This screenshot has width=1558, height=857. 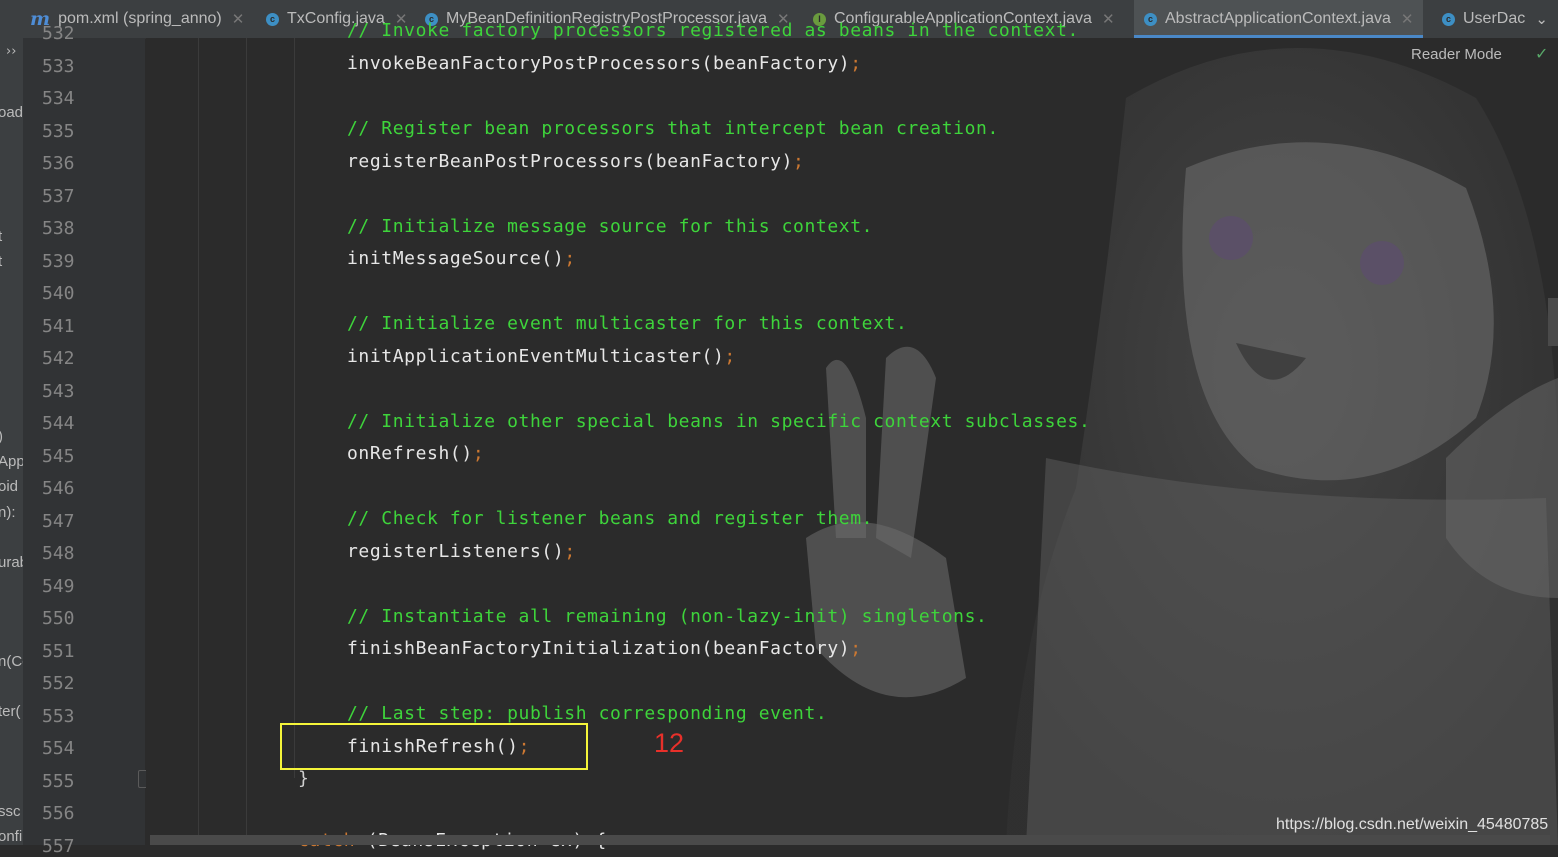 I want to click on line-number: 536, so click(x=58, y=163).